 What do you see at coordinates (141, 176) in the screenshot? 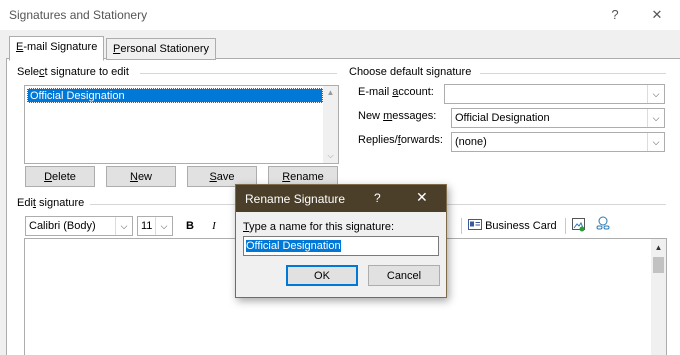
I see `new-button: New` at bounding box center [141, 176].